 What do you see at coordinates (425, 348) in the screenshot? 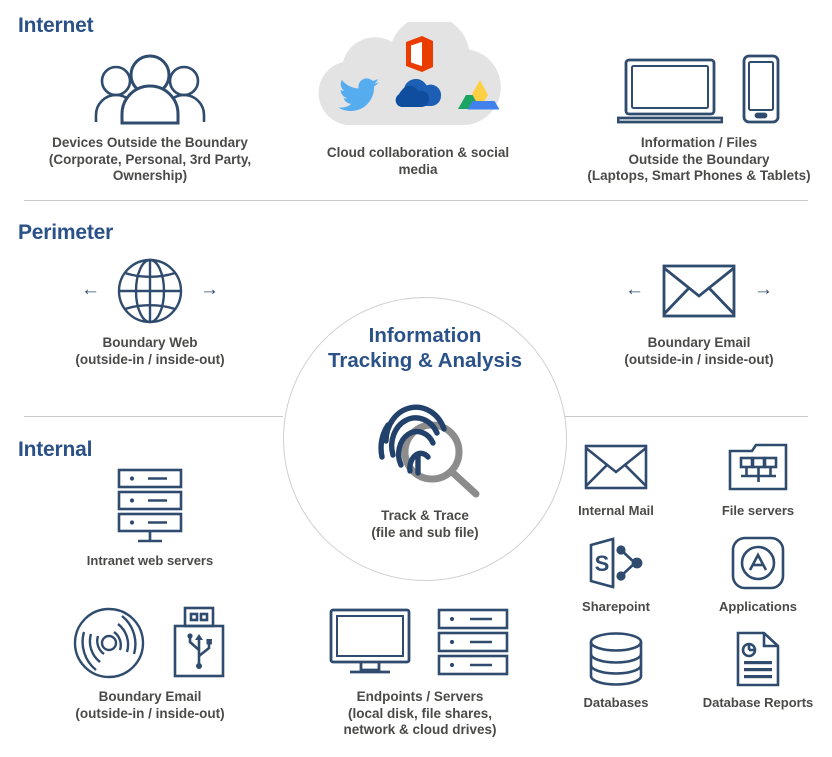
I see `hub-title: Information Tracking & Analysis` at bounding box center [425, 348].